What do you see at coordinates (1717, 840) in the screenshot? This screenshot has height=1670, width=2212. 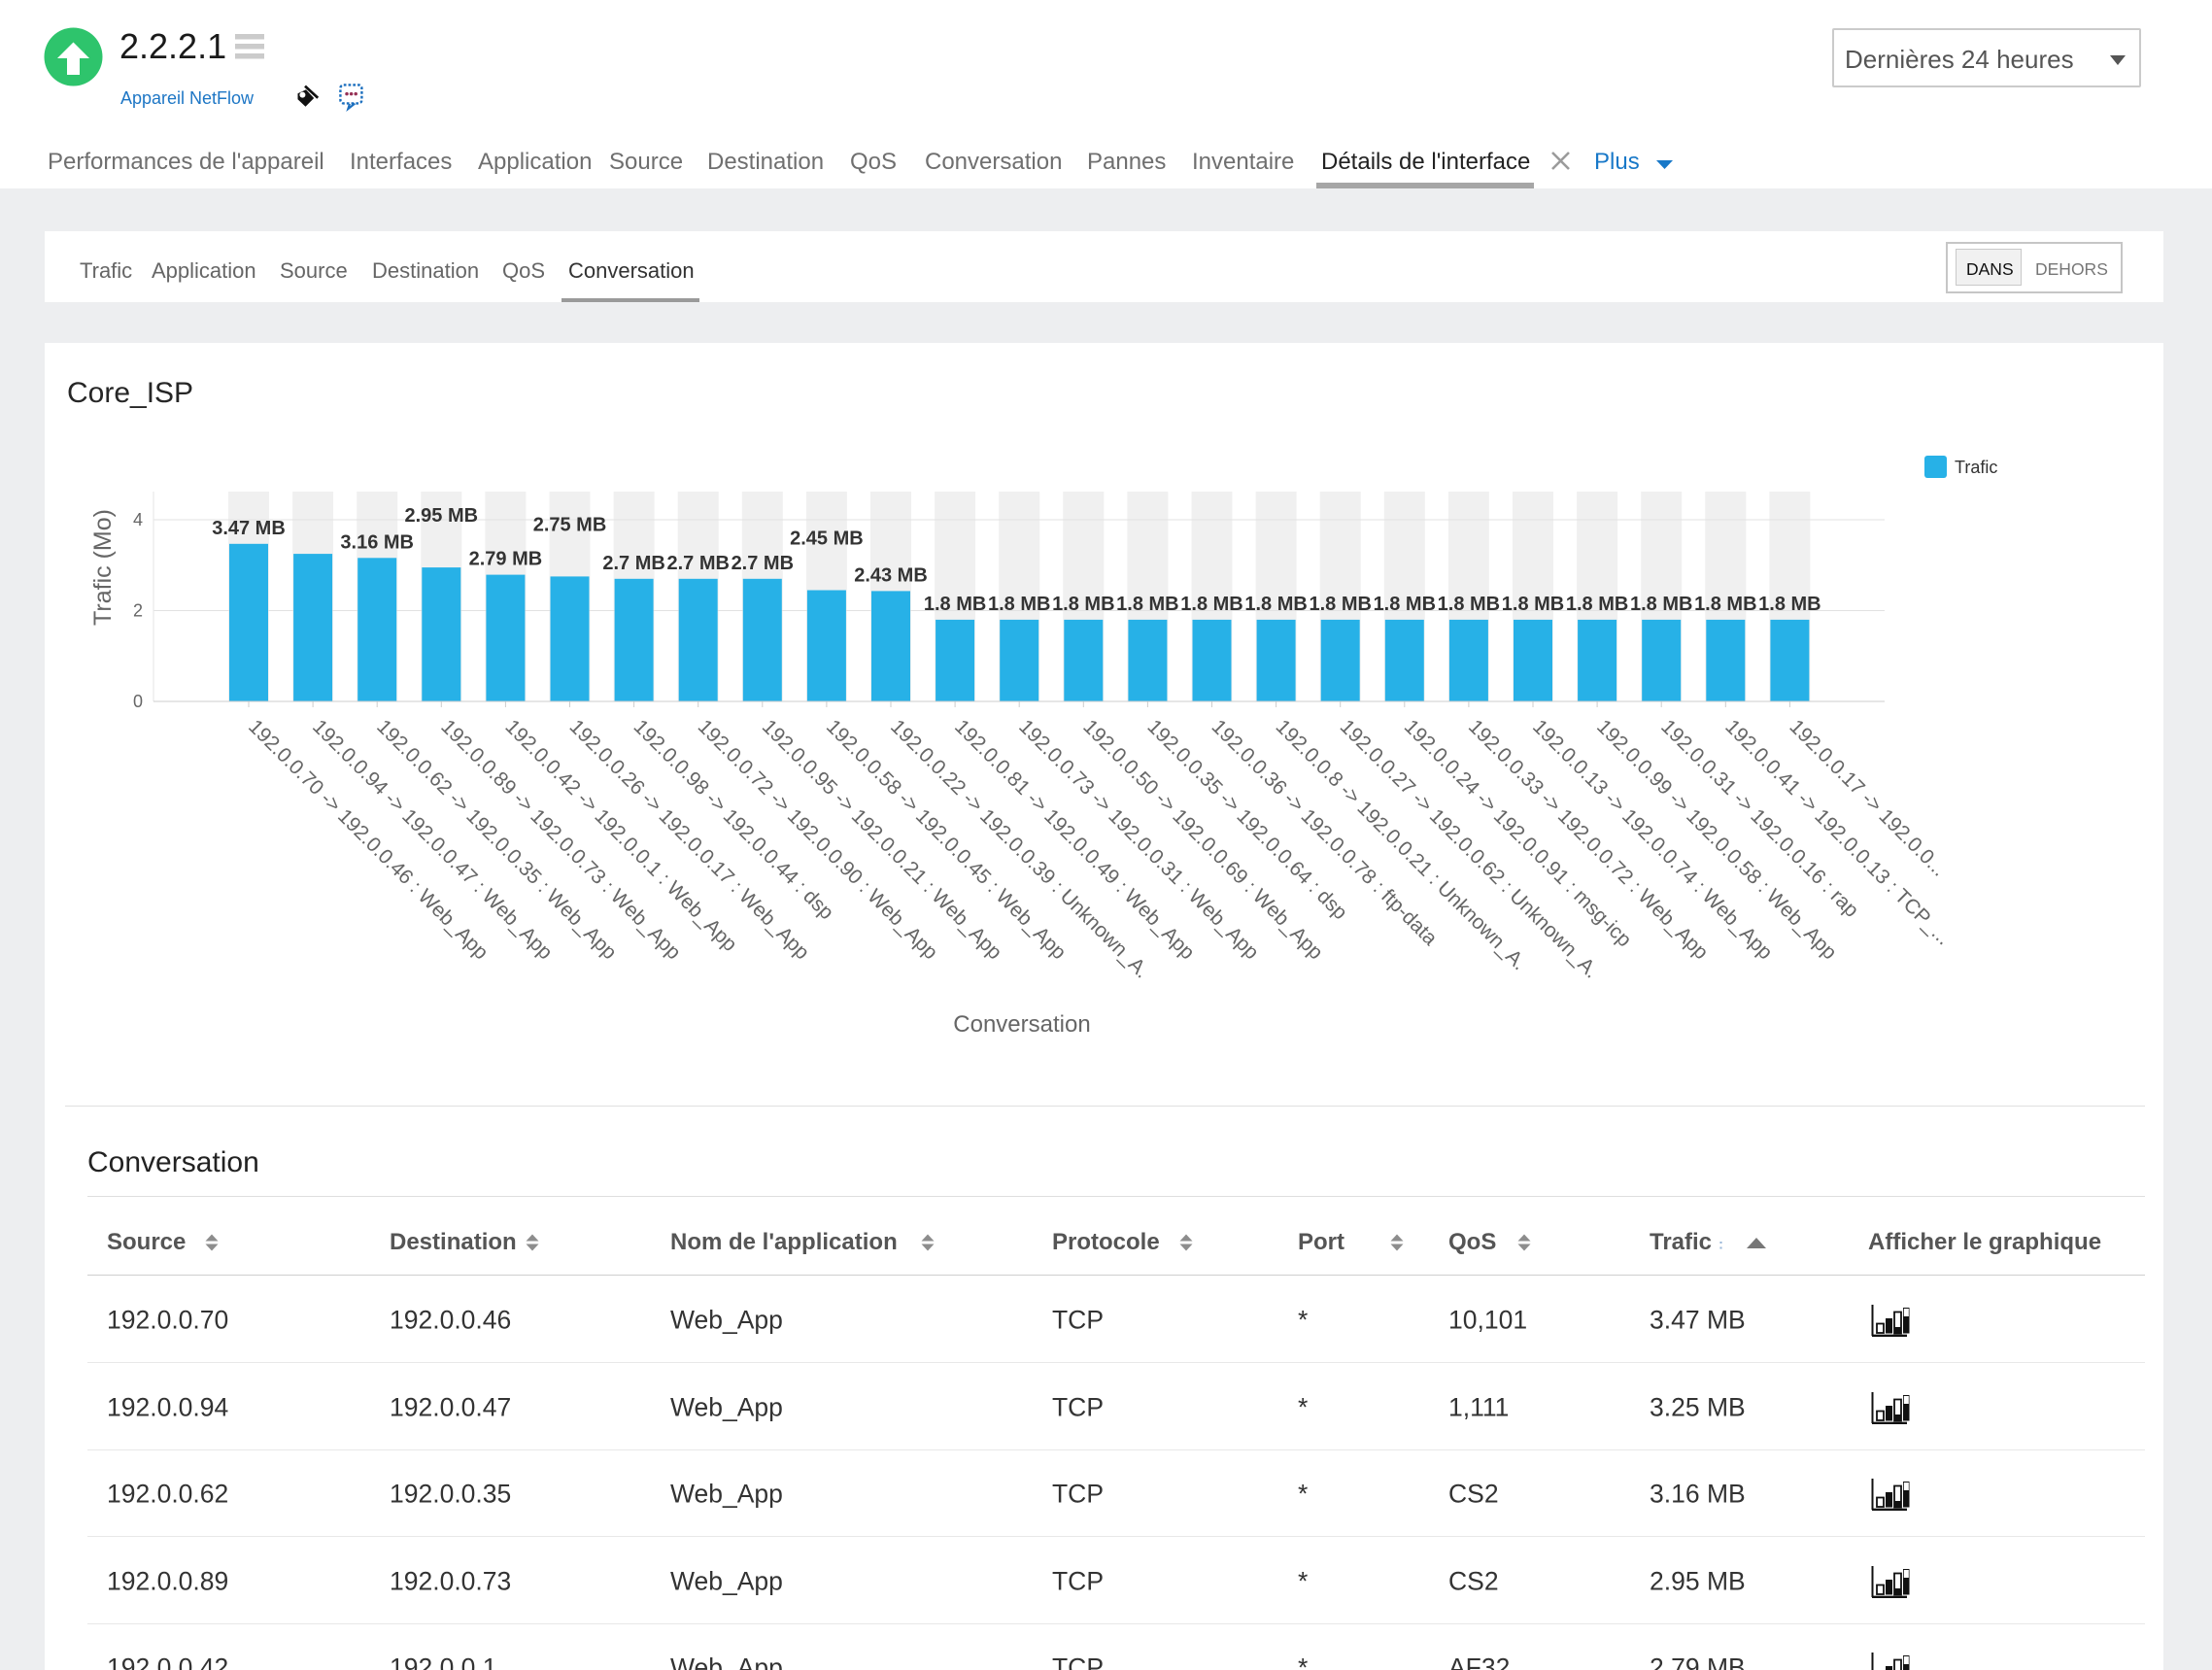 I see `svg-text:192.0.0.99 -> 192.0.0.58 : Web: 192.0.0.99 -> 192.0.0.58 : Web_App` at bounding box center [1717, 840].